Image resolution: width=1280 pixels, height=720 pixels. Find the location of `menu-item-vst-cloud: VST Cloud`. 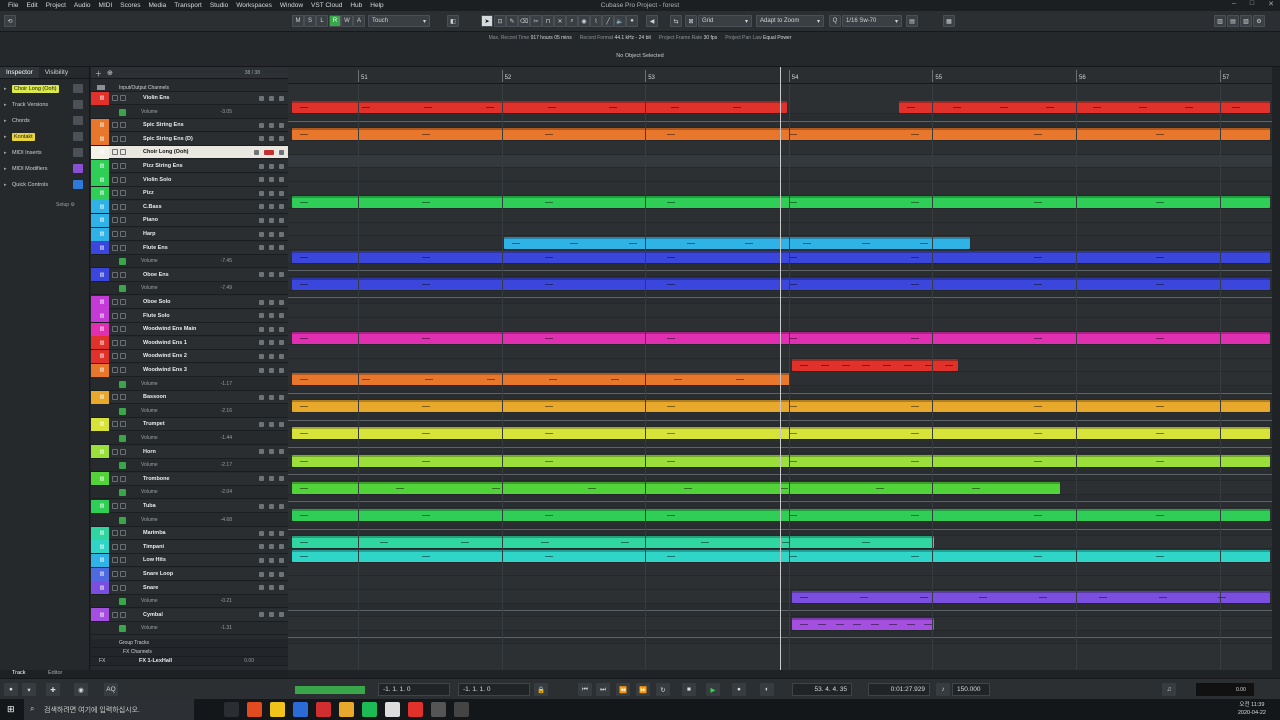

menu-item-vst-cloud: VST Cloud is located at coordinates (326, 5).